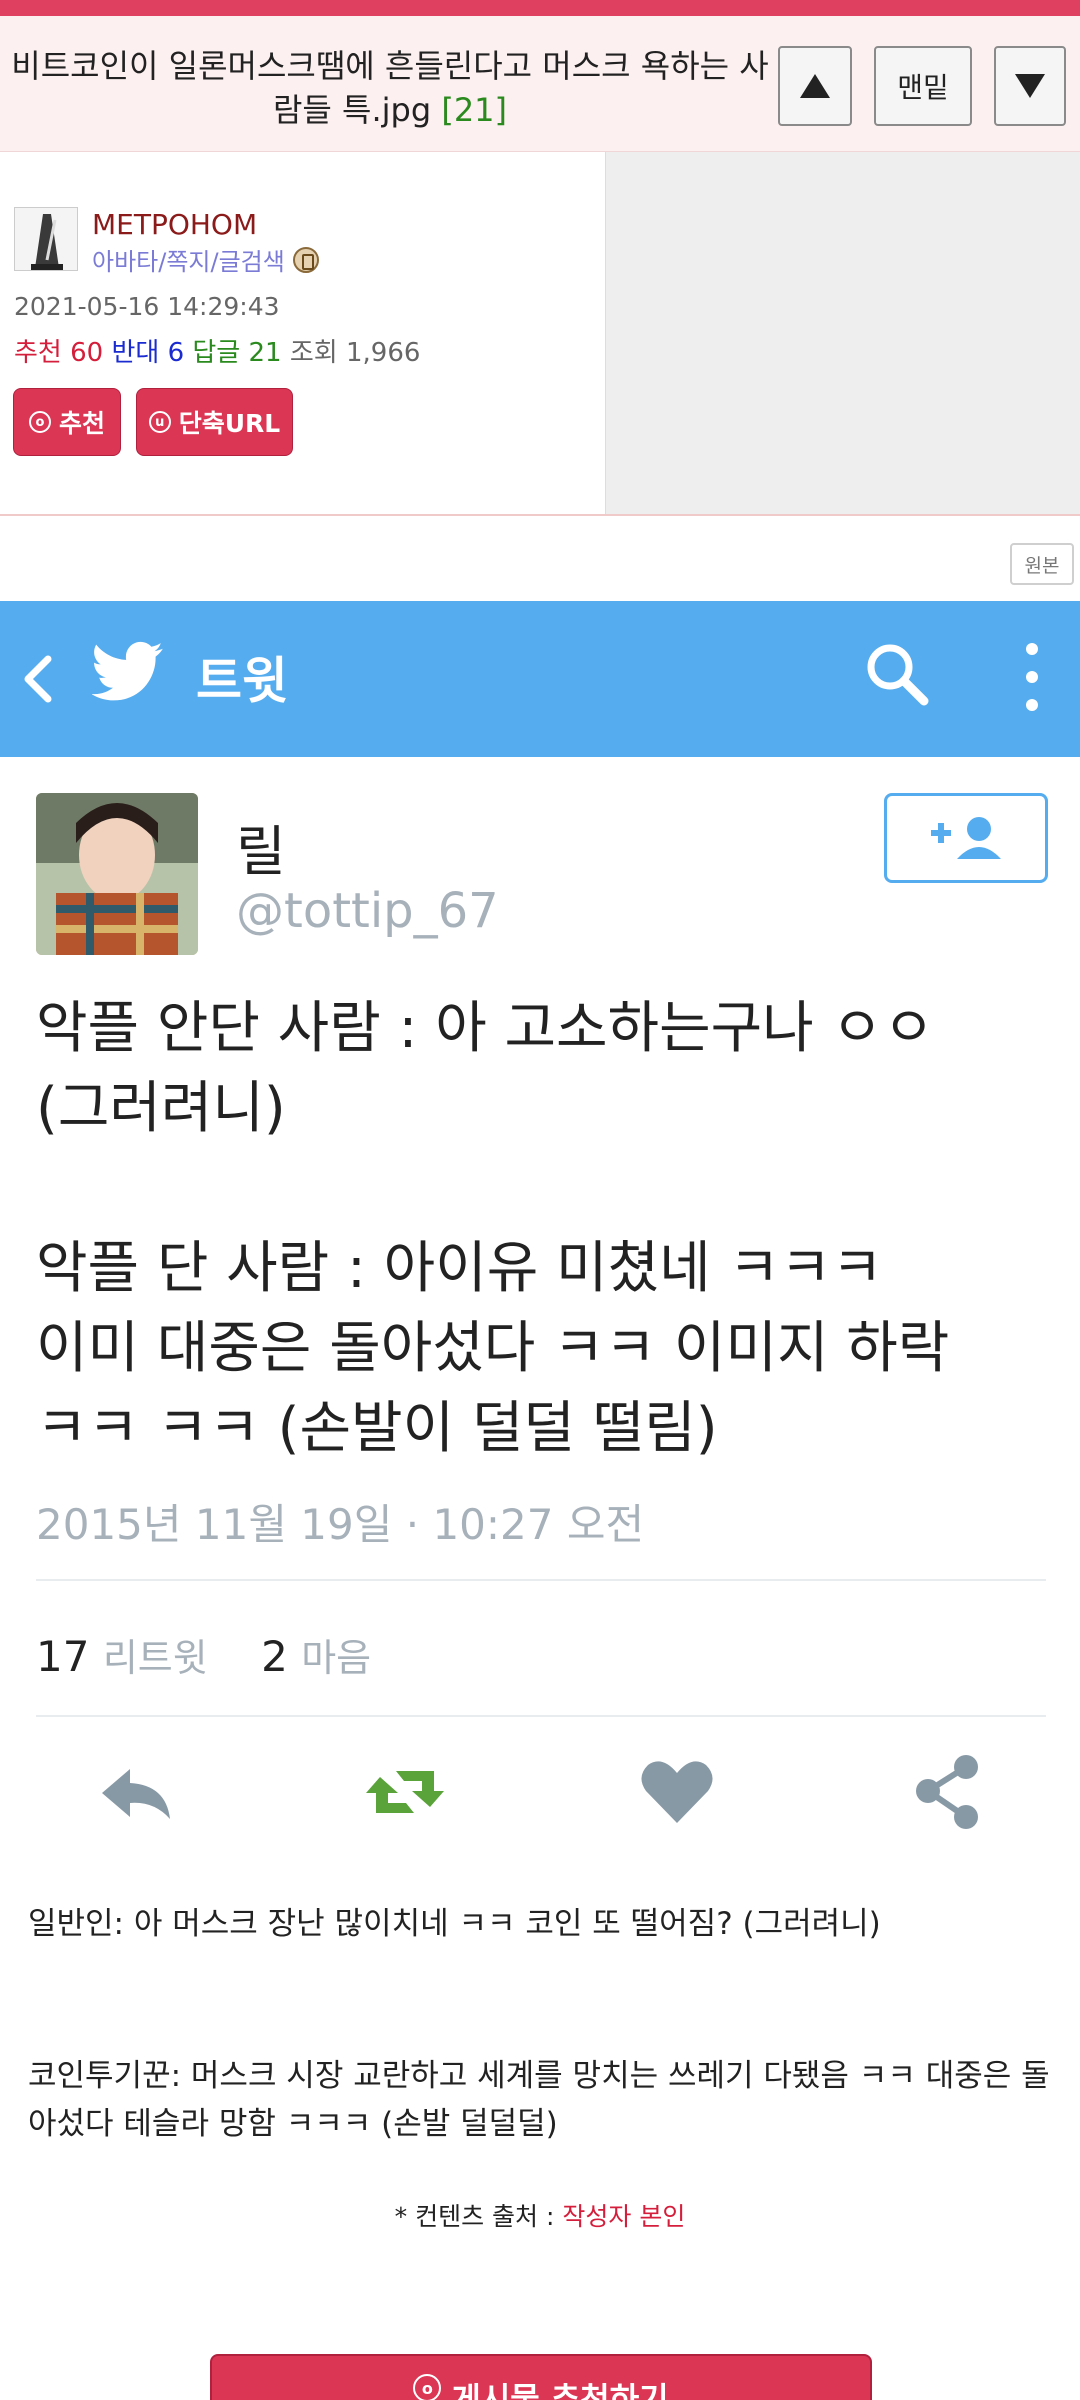  What do you see at coordinates (38, 679) in the screenshot?
I see `back-arrow-icon` at bounding box center [38, 679].